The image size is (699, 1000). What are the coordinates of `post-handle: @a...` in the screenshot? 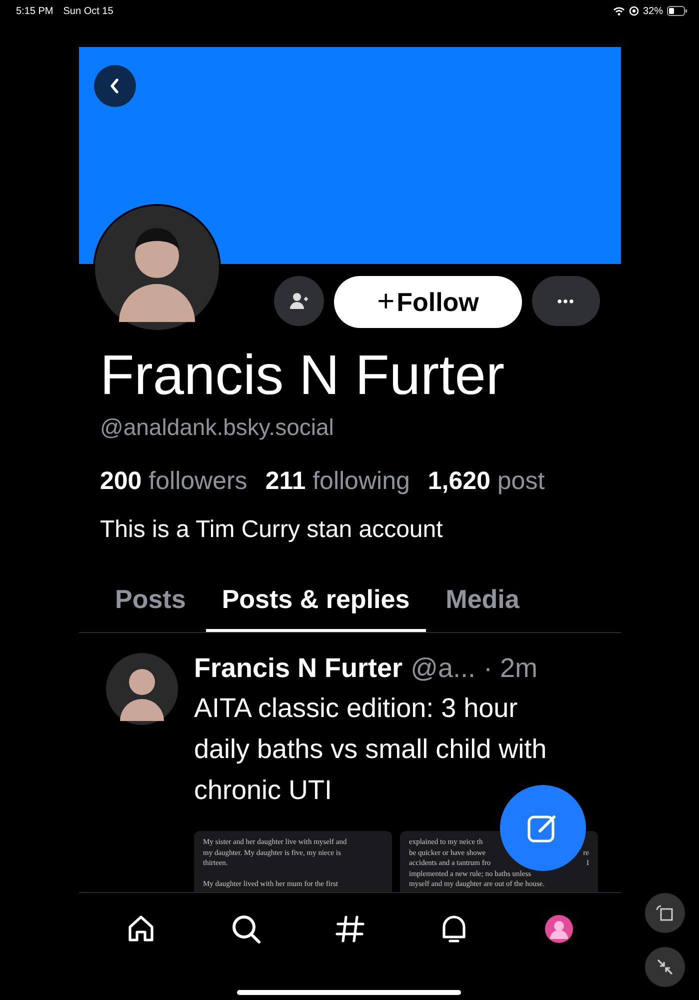 It's located at (443, 668).